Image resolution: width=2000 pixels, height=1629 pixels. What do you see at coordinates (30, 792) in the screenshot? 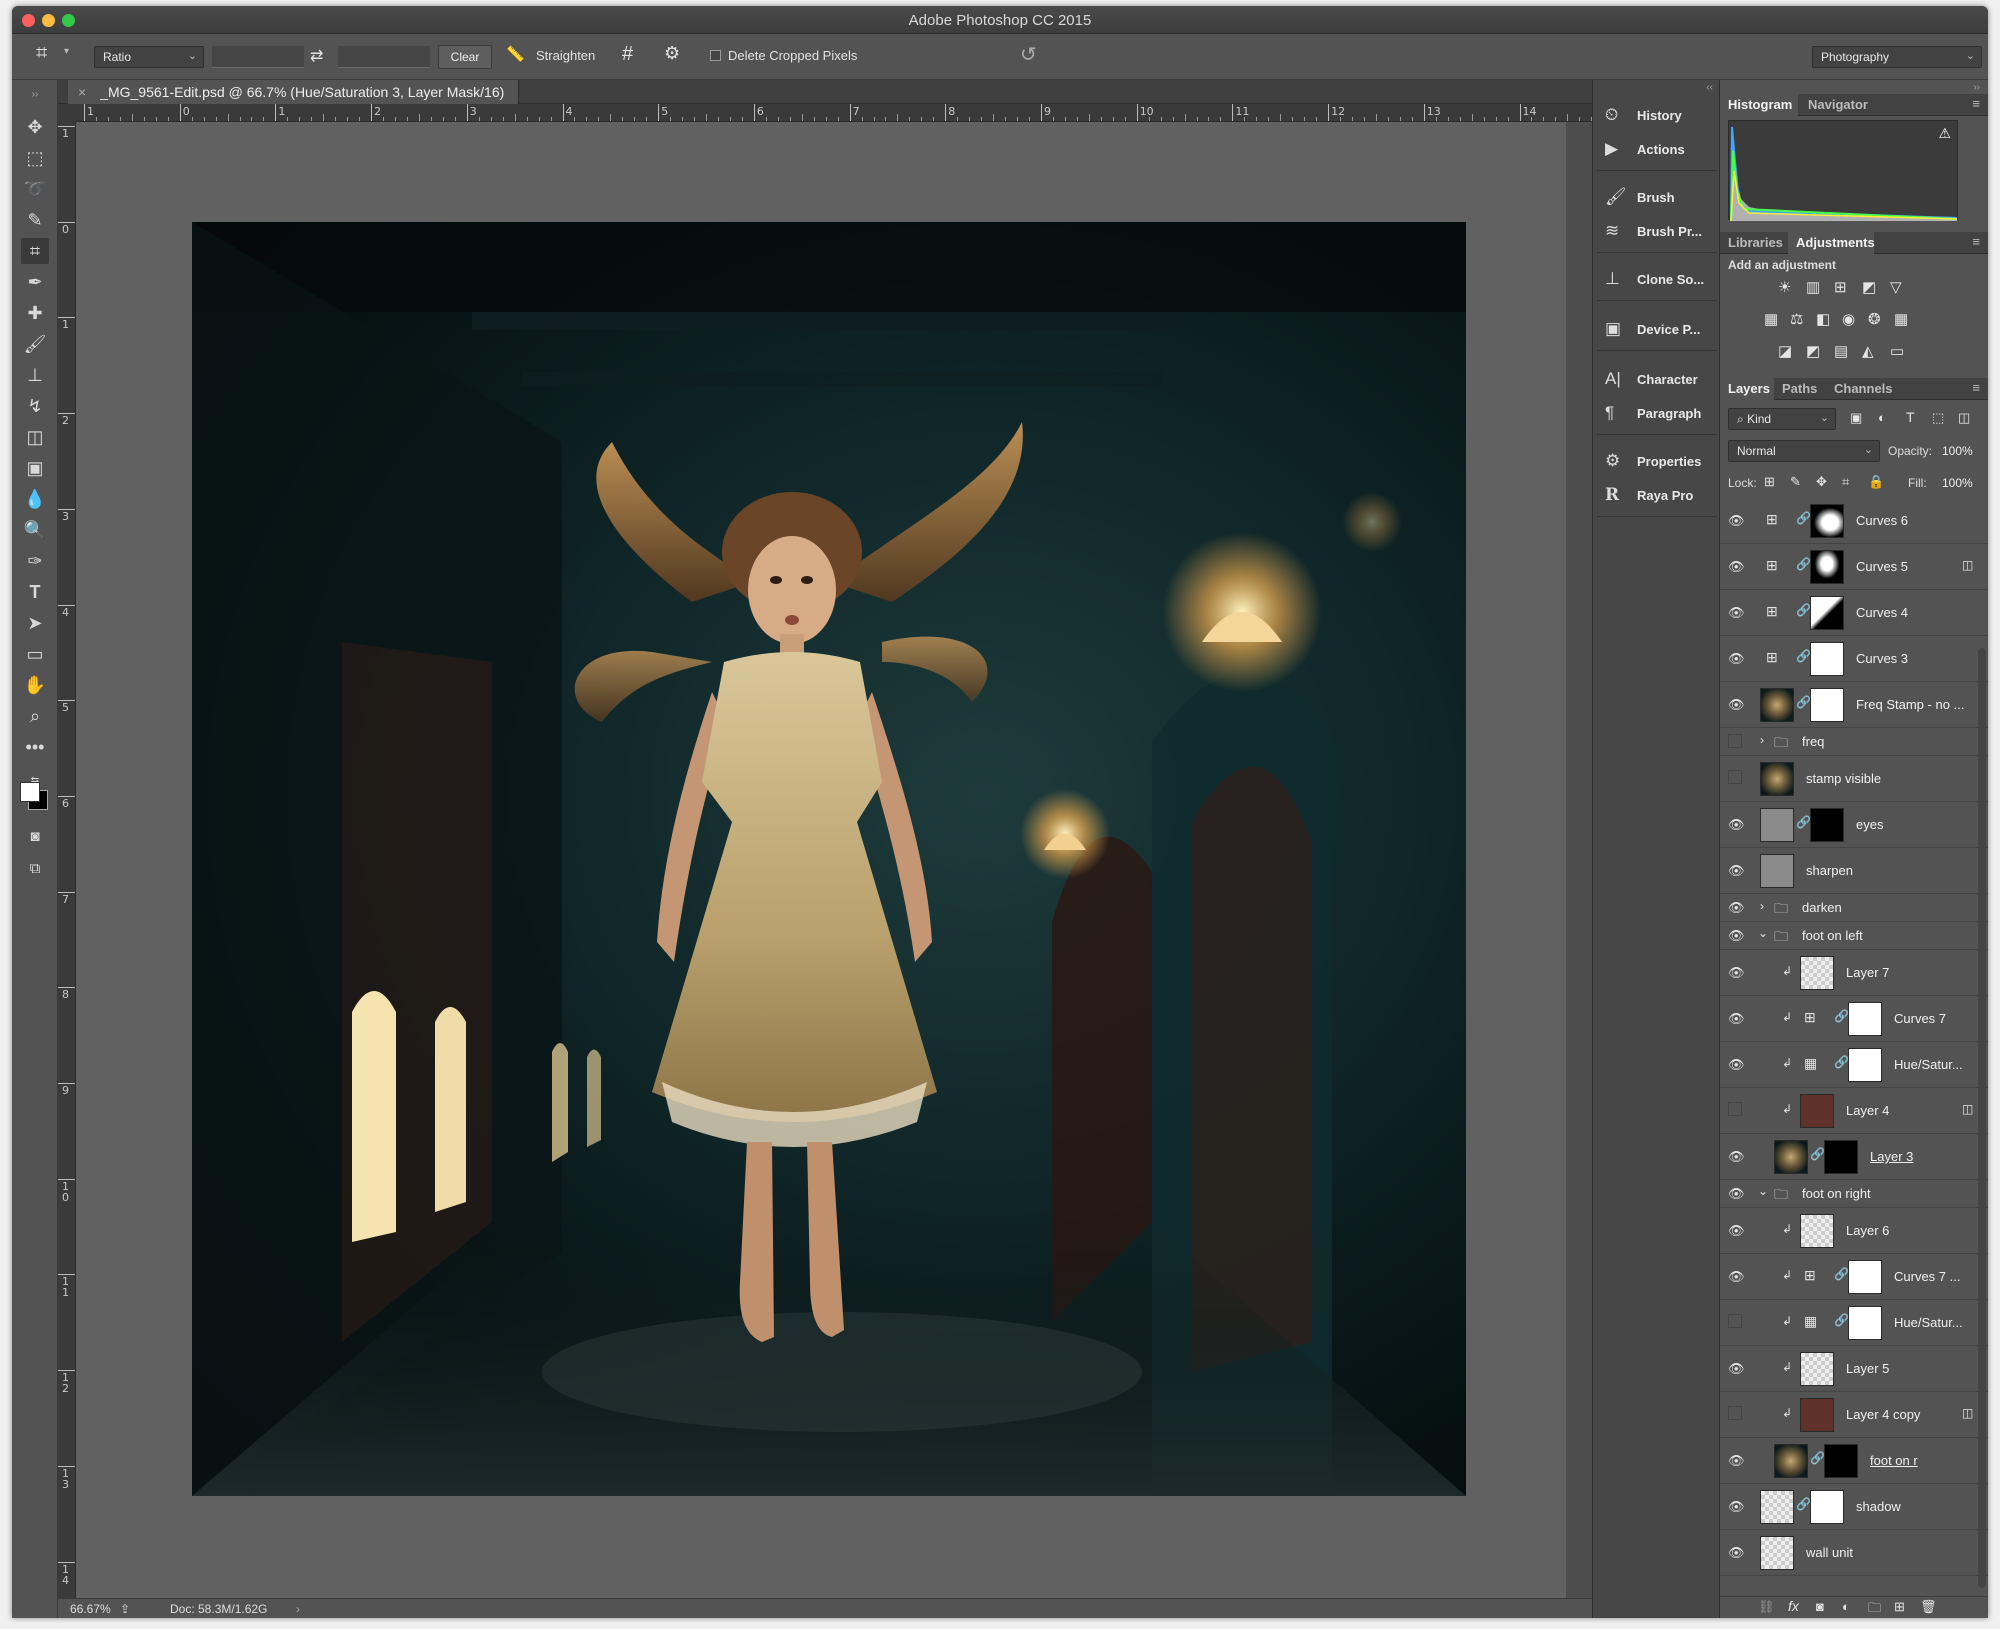
I see `foreground-color-swatch` at bounding box center [30, 792].